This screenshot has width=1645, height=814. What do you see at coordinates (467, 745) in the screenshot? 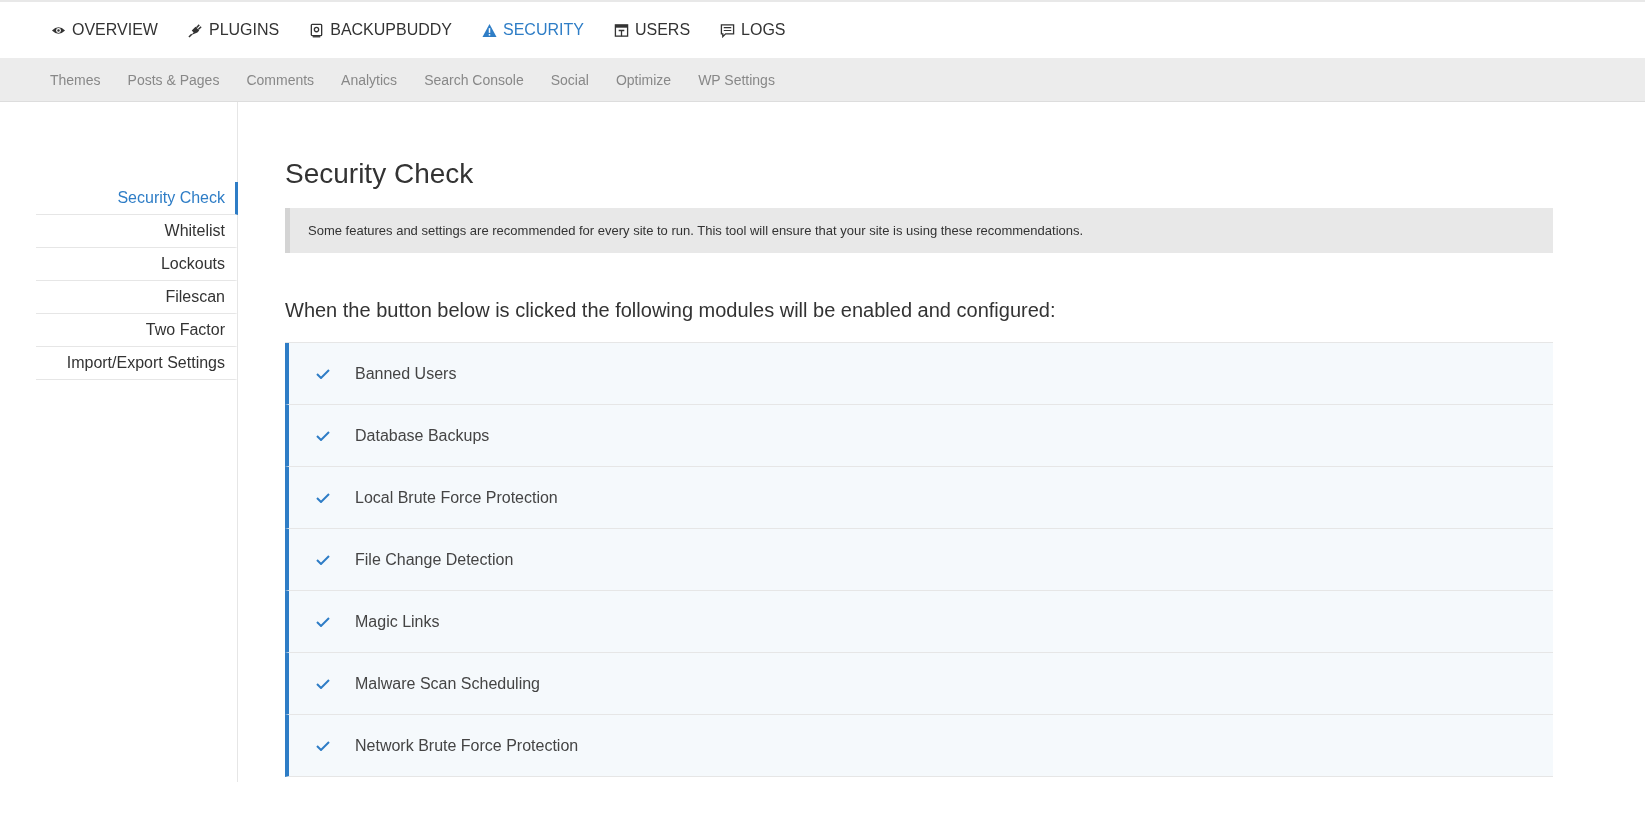
I see `module-label: Network Brute Force Protection` at bounding box center [467, 745].